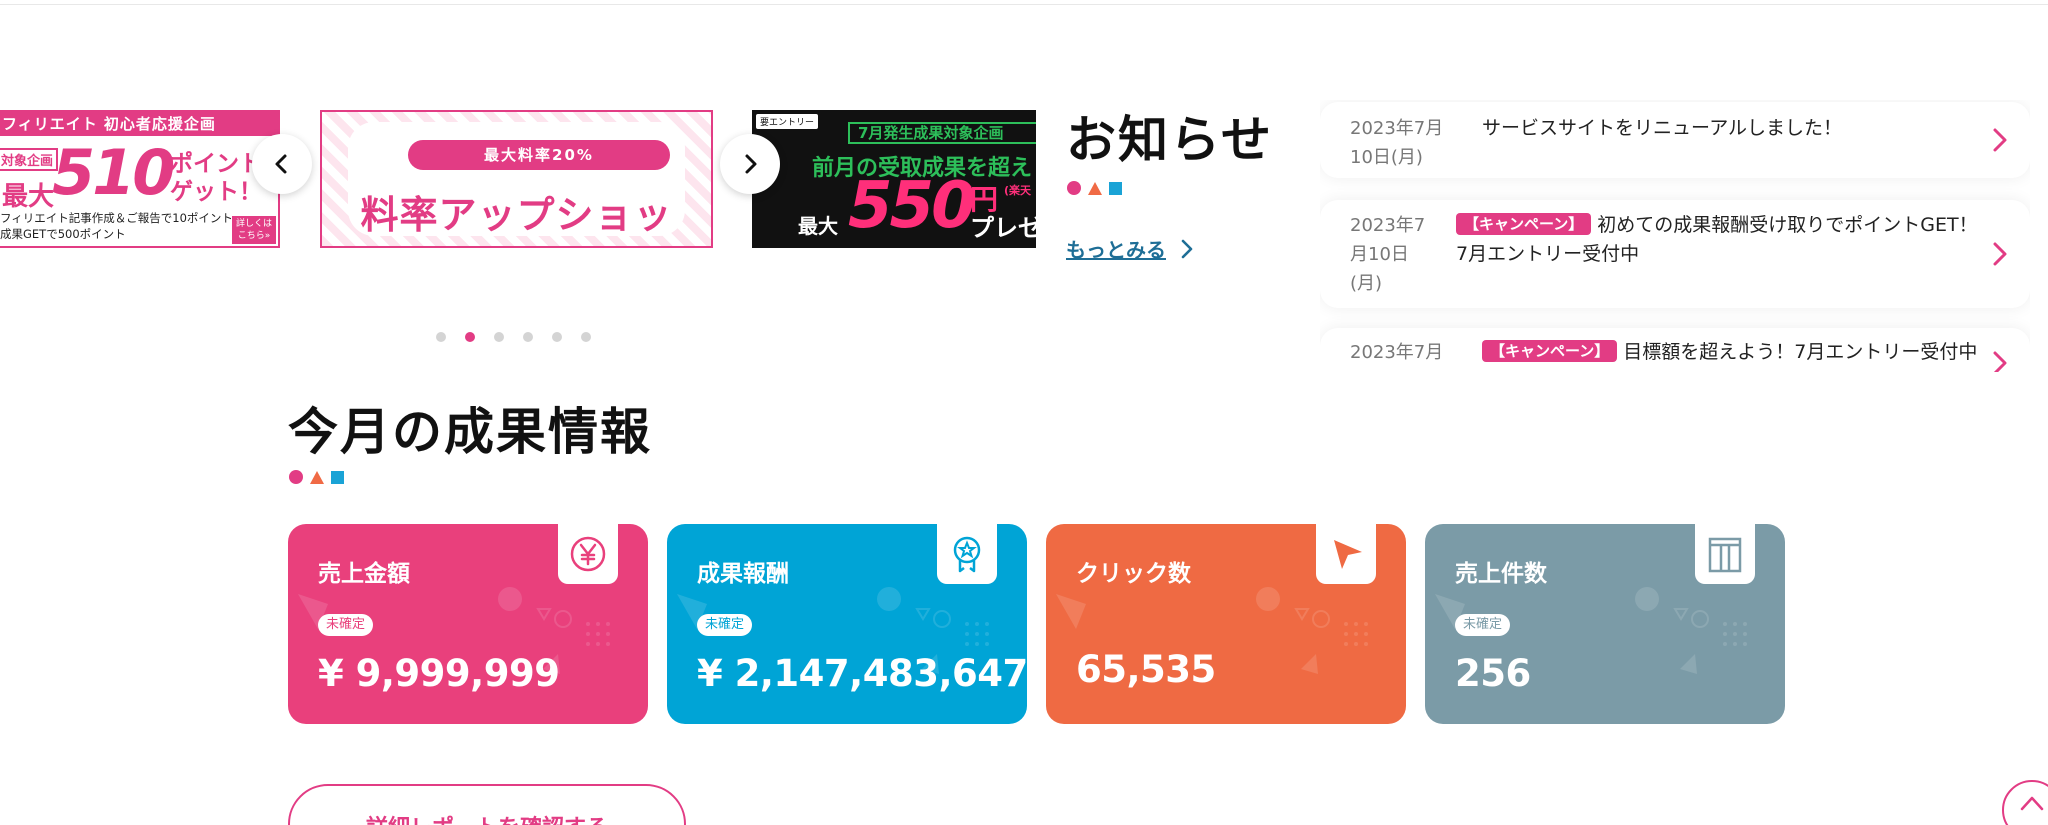  I want to click on news-text: サービスサイトをリニューアルしました！, so click(1662, 128).